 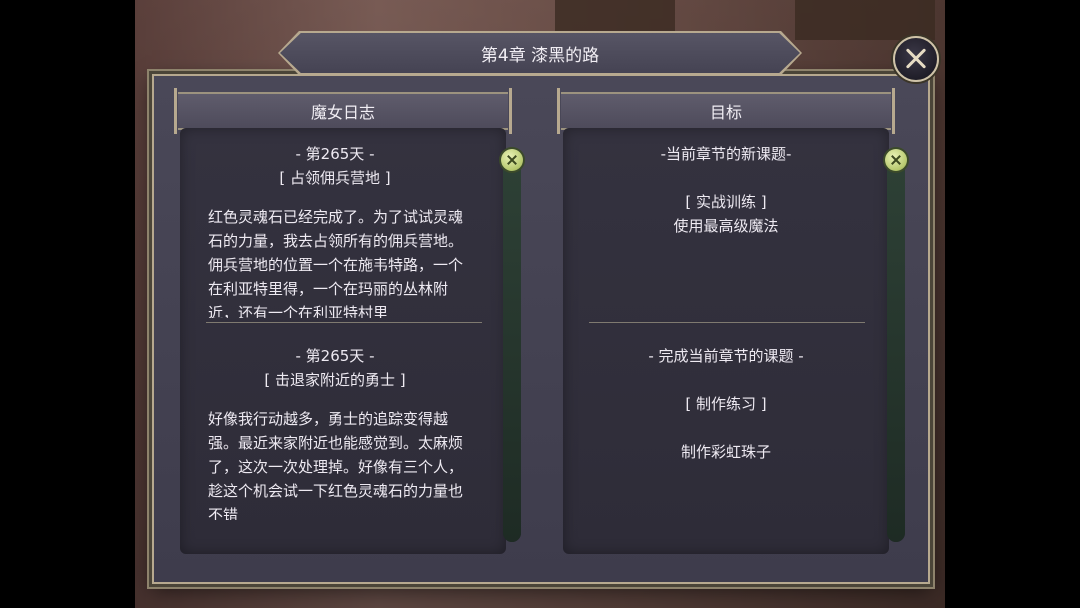 I want to click on diary-subtitle: [ 占领佣兵营地 ], so click(x=335, y=178).